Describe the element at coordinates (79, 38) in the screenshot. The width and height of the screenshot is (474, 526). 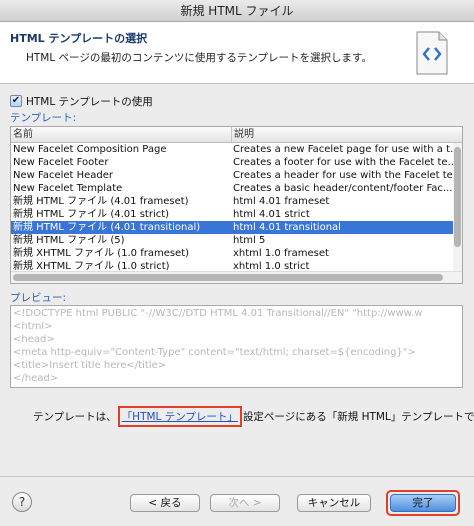
I see `page-title: HTML テンプレートの選択` at that location.